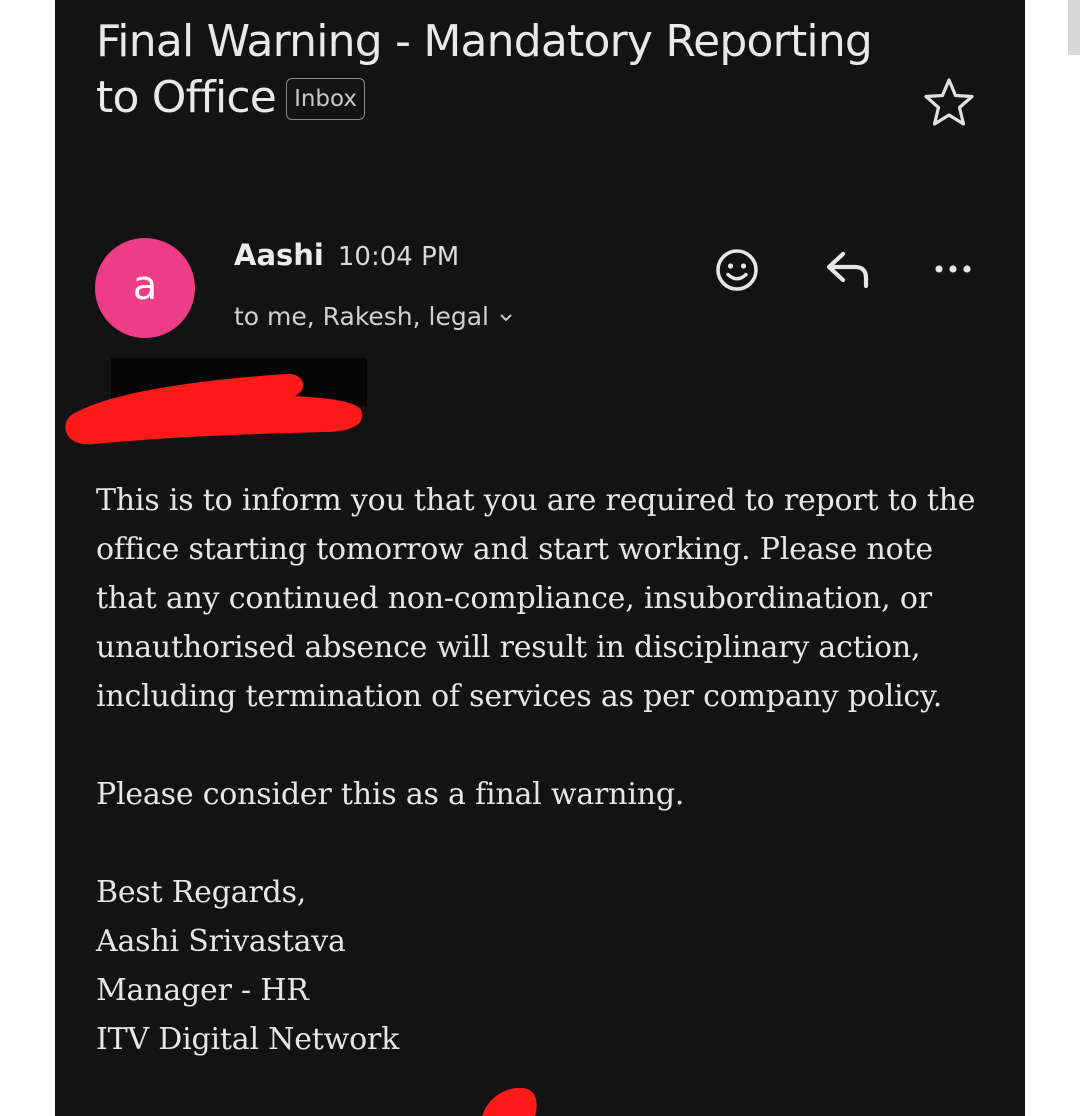 The height and width of the screenshot is (1116, 1080). I want to click on recipients-text: to me, Rakesh, legal, so click(362, 316).